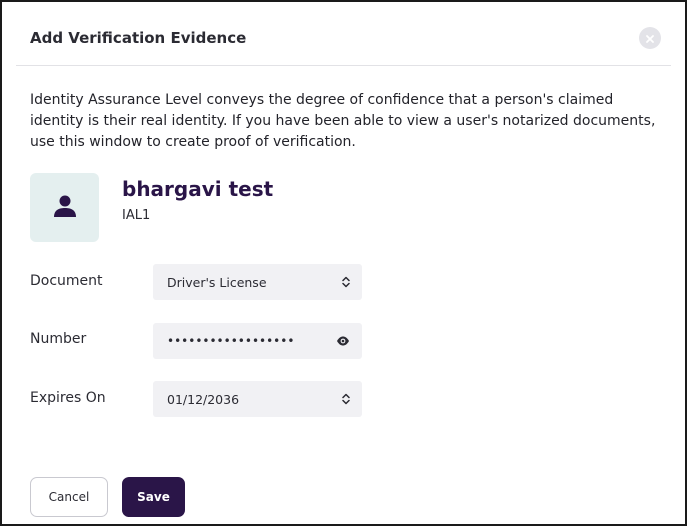  I want to click on avatar, so click(64, 207).